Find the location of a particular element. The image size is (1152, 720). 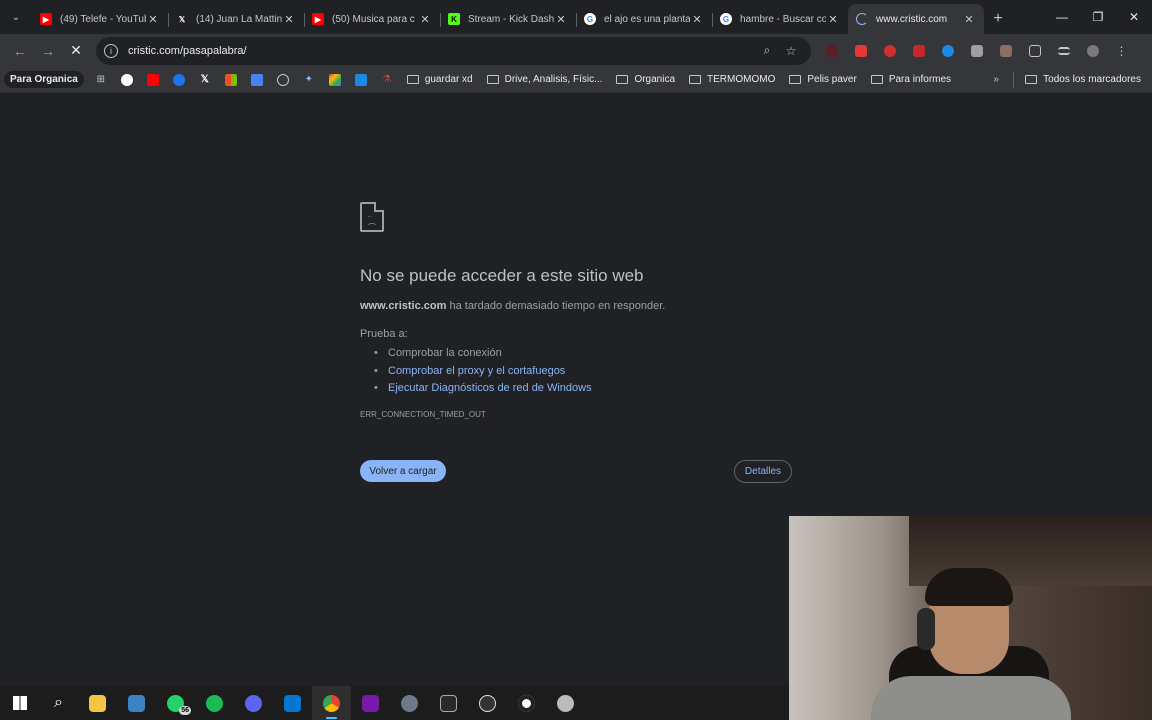

forward-button: → is located at coordinates (48, 51).